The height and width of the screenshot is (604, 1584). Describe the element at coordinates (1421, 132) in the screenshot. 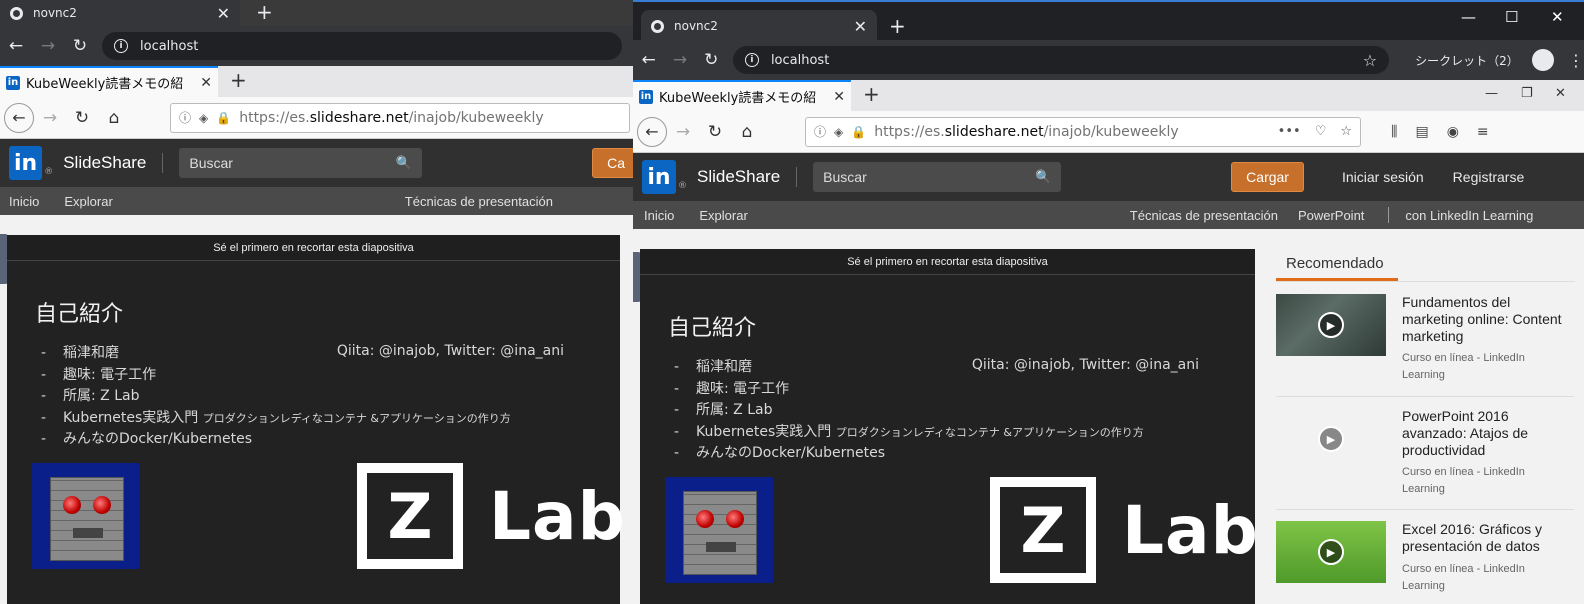

I see `sidebar-icon: ▤` at that location.